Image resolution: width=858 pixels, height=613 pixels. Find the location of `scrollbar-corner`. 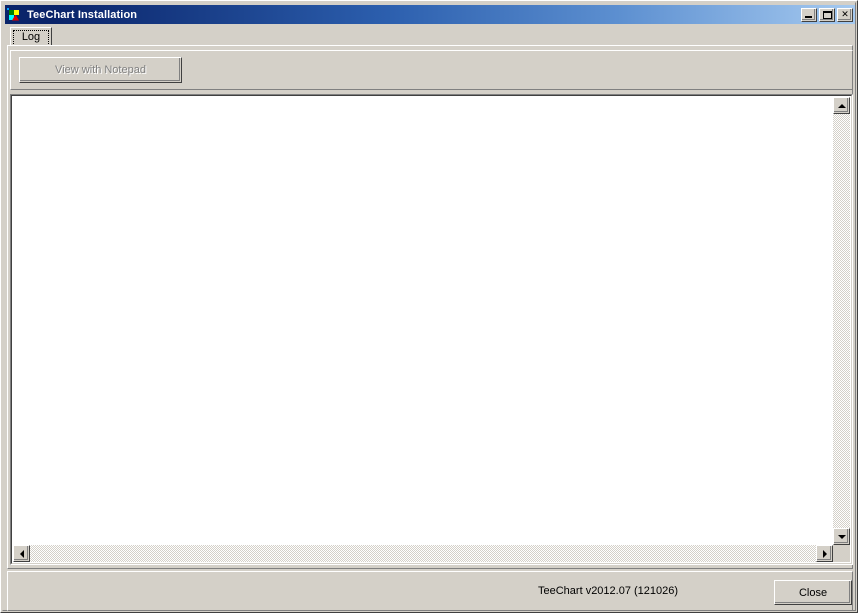

scrollbar-corner is located at coordinates (841, 553).